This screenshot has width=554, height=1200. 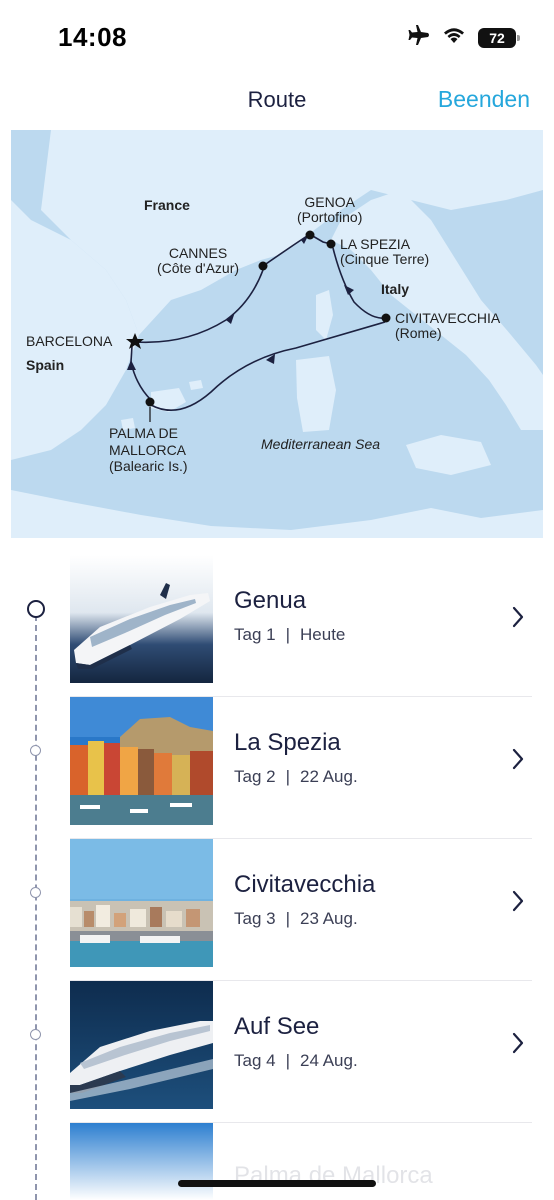 I want to click on status-bar: 14:08 72, so click(x=277, y=35).